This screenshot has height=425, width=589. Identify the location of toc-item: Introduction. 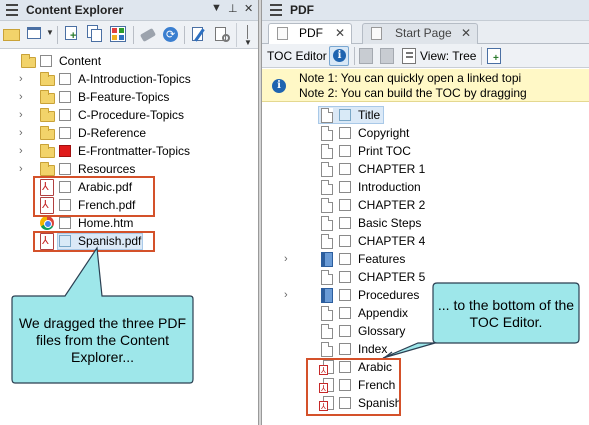
(425, 187).